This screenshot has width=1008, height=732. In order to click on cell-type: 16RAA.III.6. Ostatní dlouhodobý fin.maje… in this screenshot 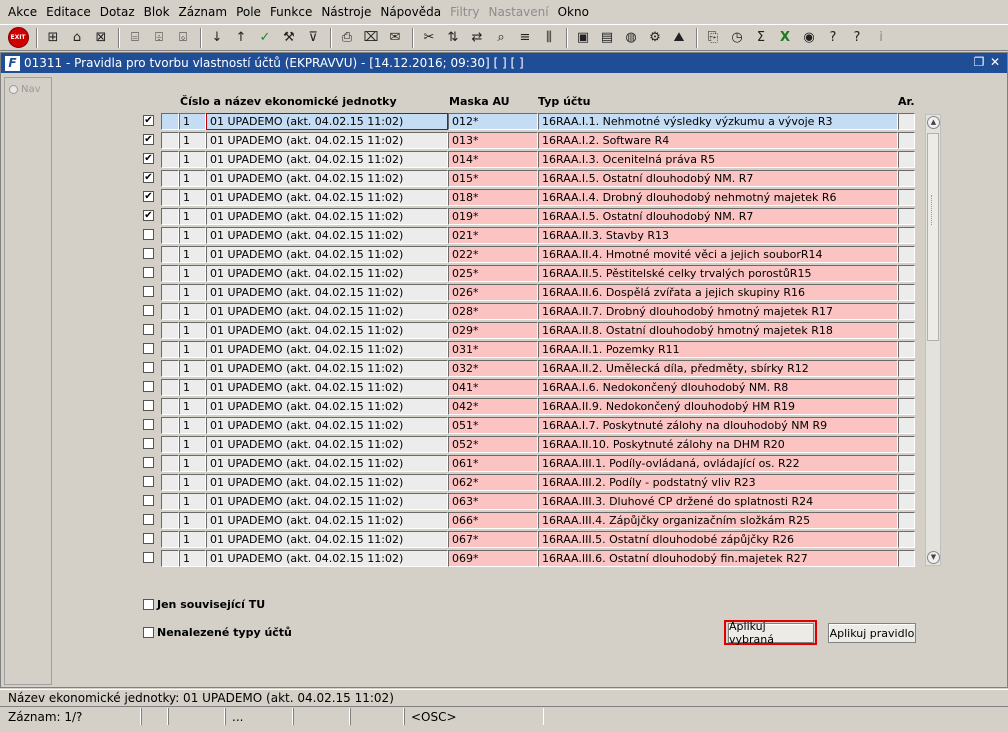, I will do `click(718, 558)`.